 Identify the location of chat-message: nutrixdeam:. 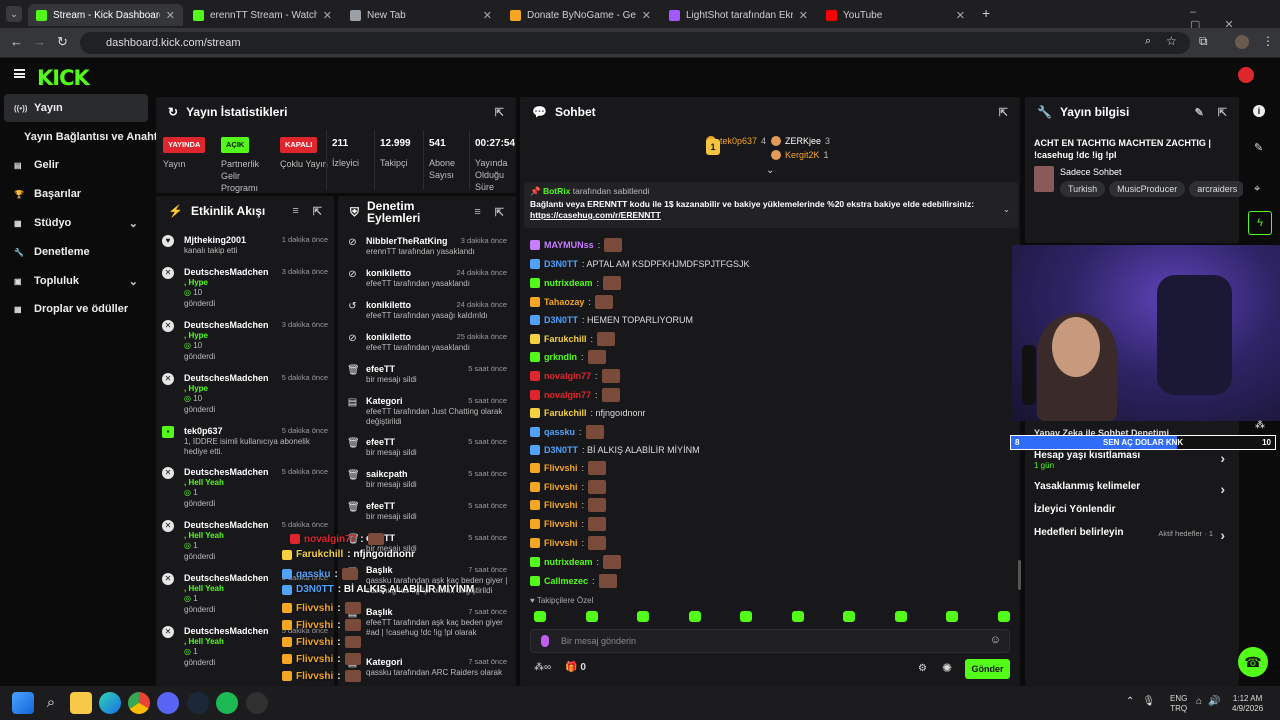
(576, 562).